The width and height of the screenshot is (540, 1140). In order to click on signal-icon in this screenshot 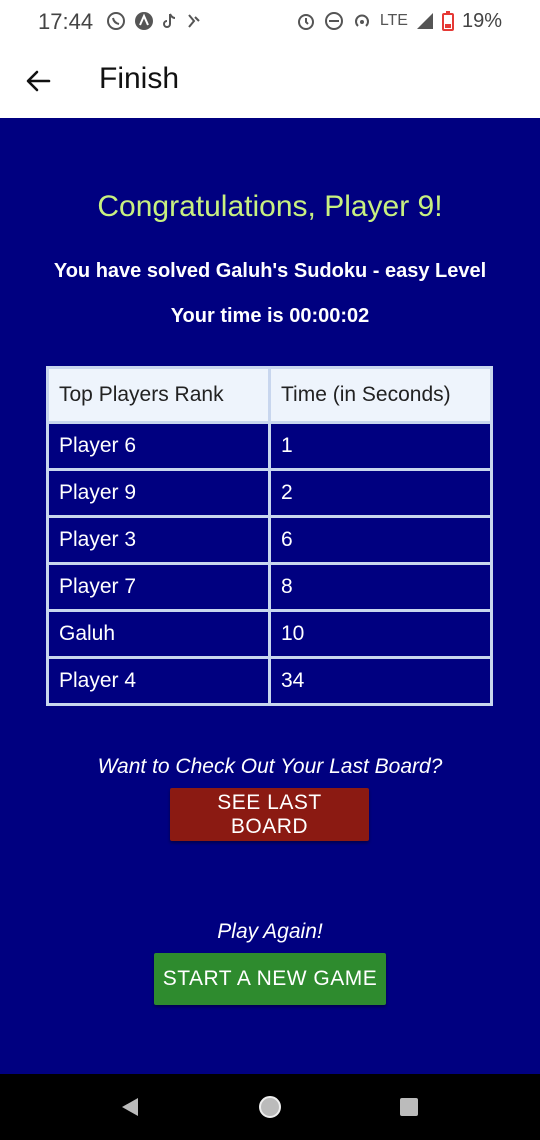, I will do `click(425, 21)`.